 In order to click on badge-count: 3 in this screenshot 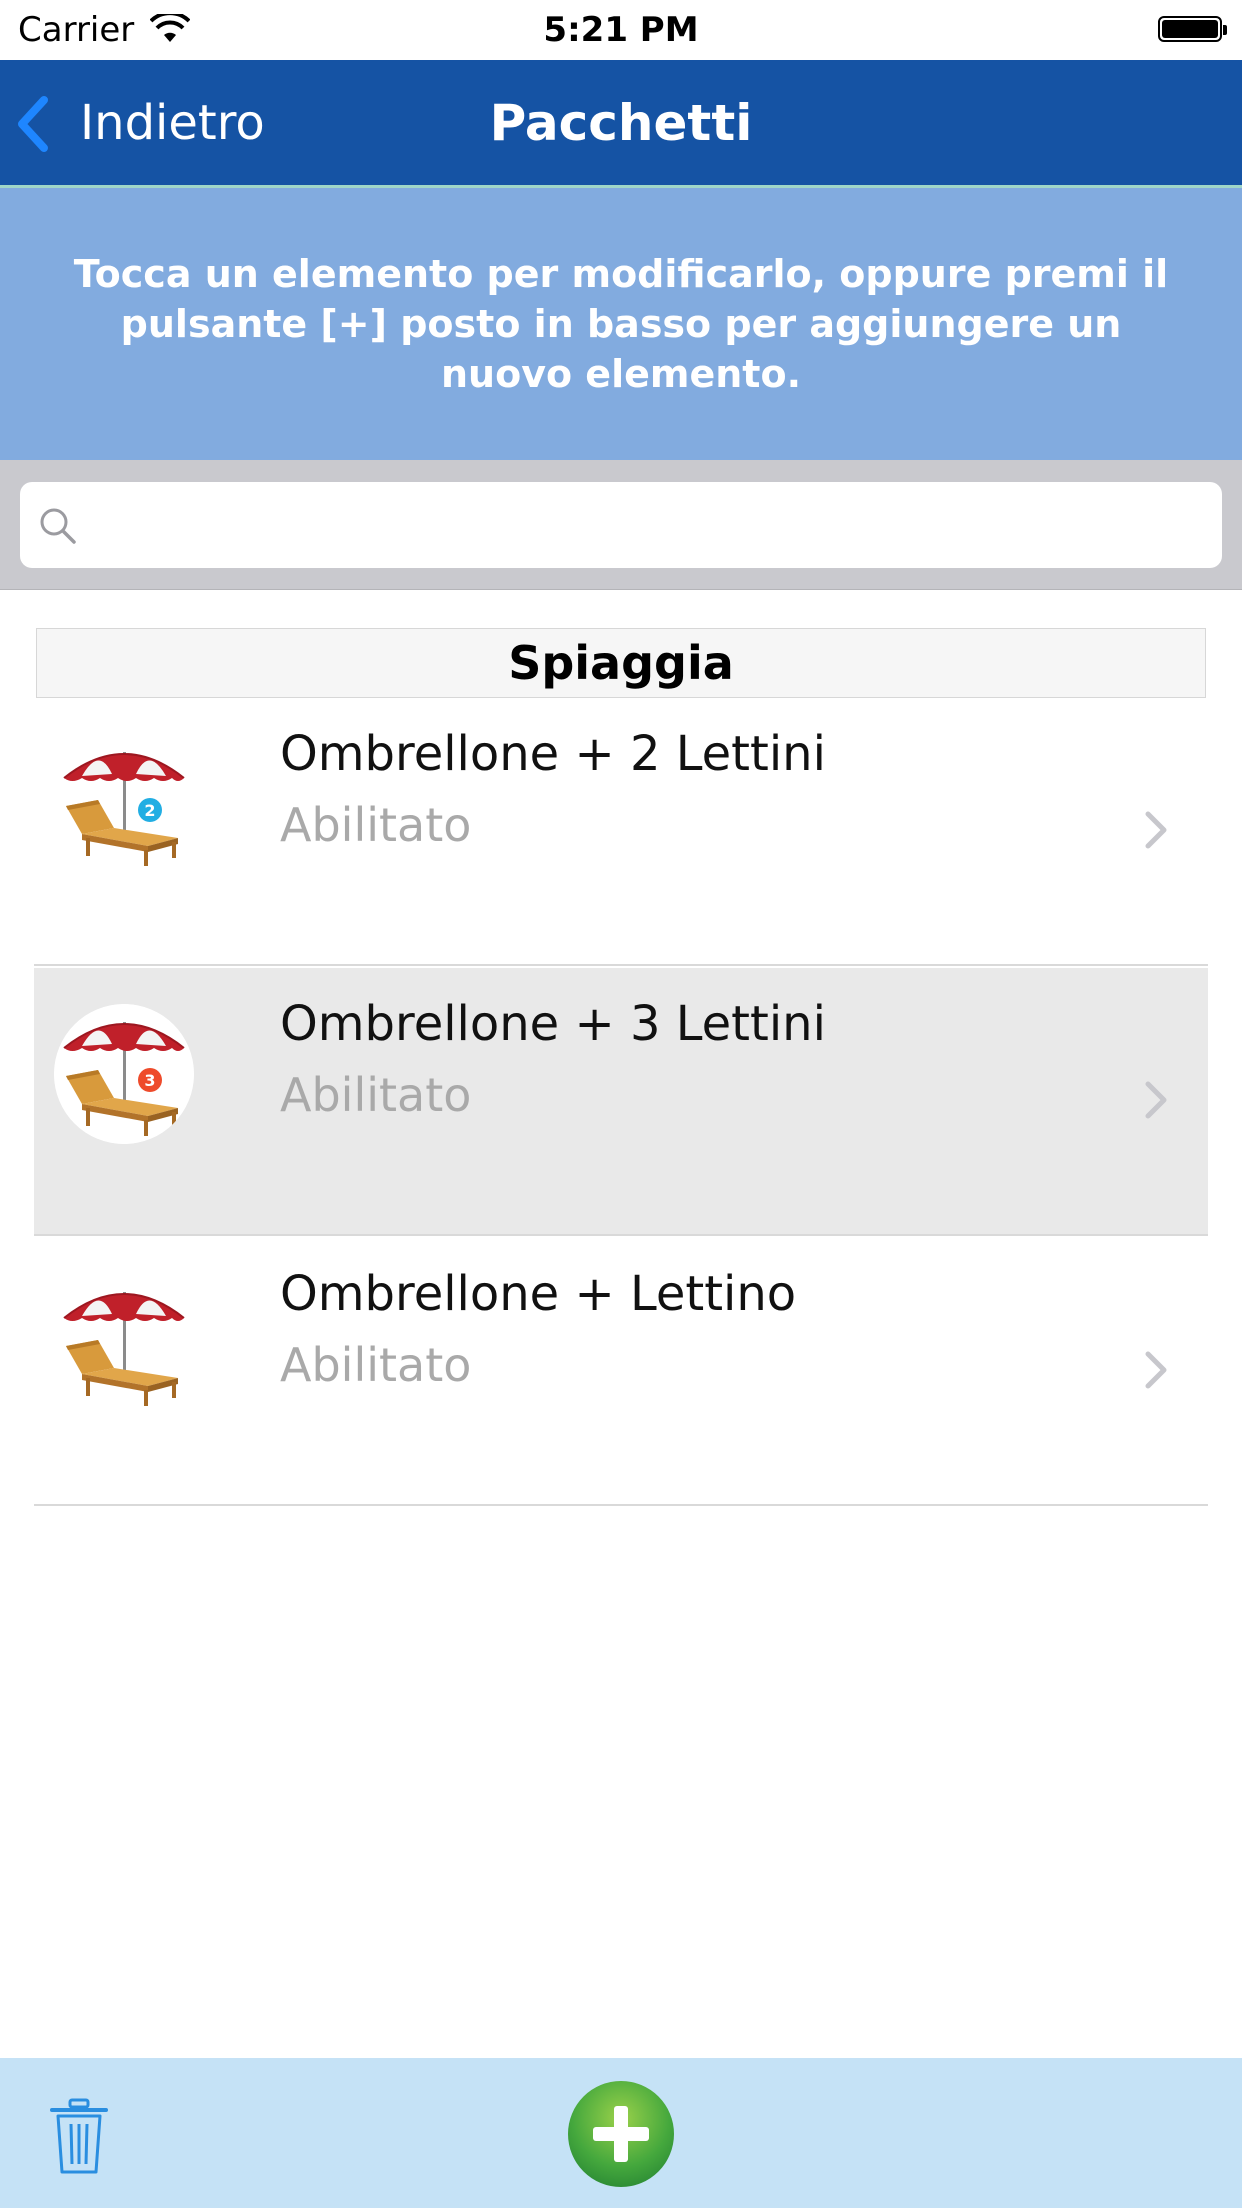, I will do `click(149, 1080)`.